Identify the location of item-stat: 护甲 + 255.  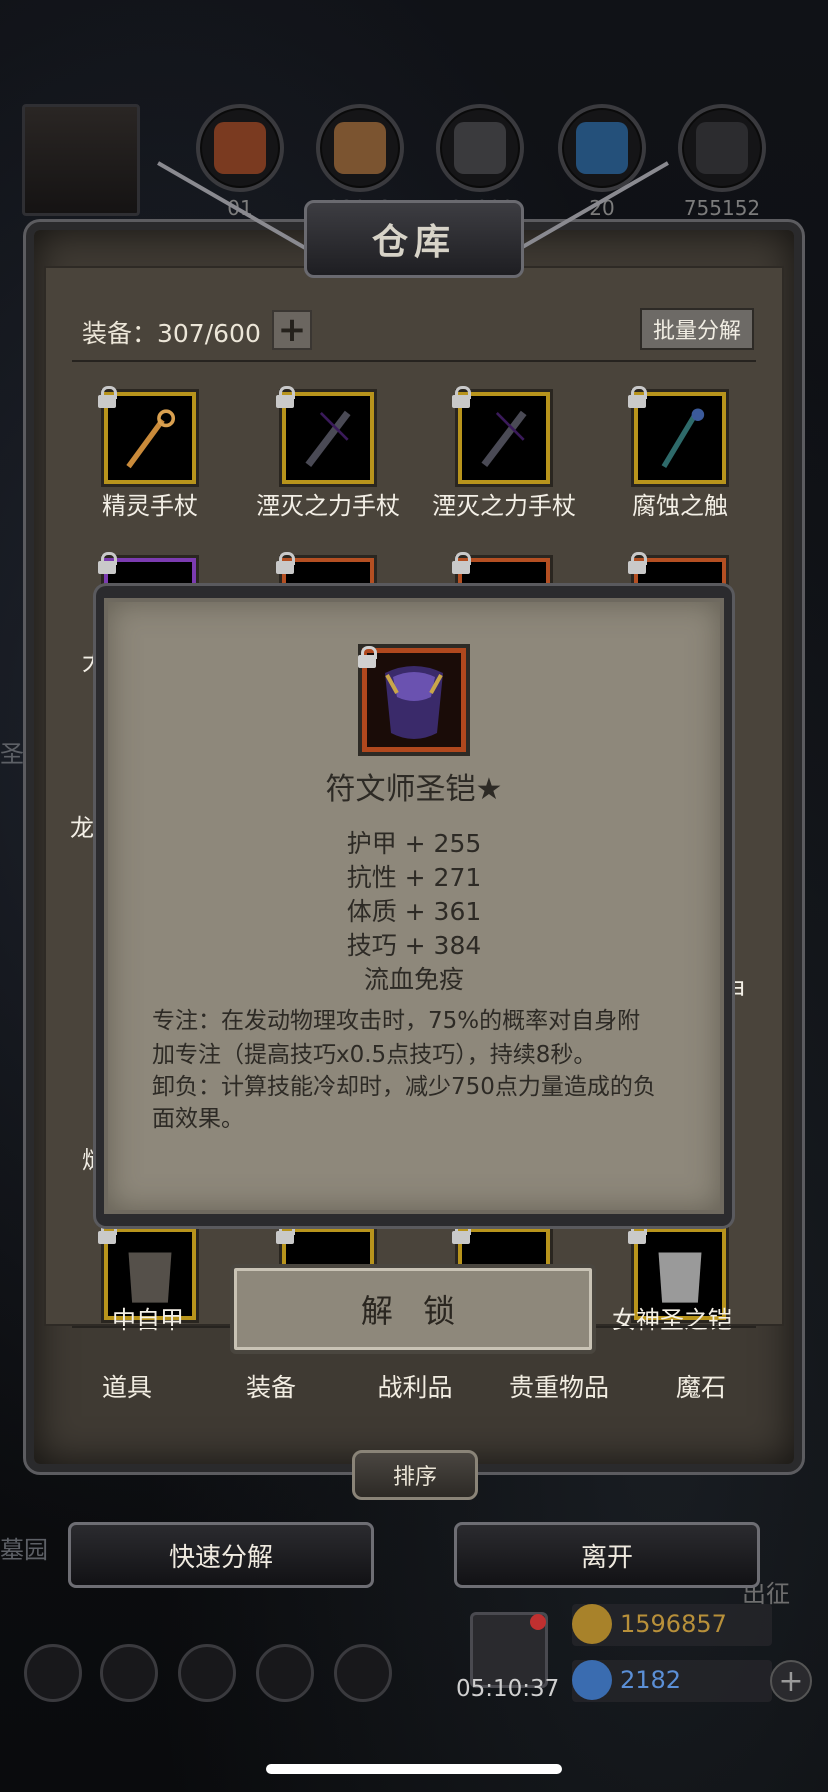
(414, 843).